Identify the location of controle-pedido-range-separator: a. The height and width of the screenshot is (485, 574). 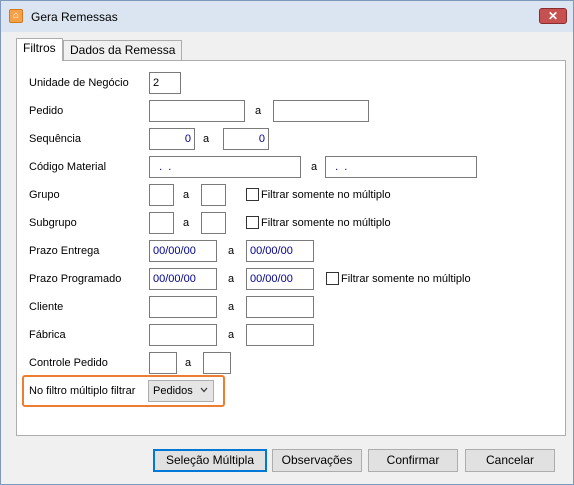
(188, 363).